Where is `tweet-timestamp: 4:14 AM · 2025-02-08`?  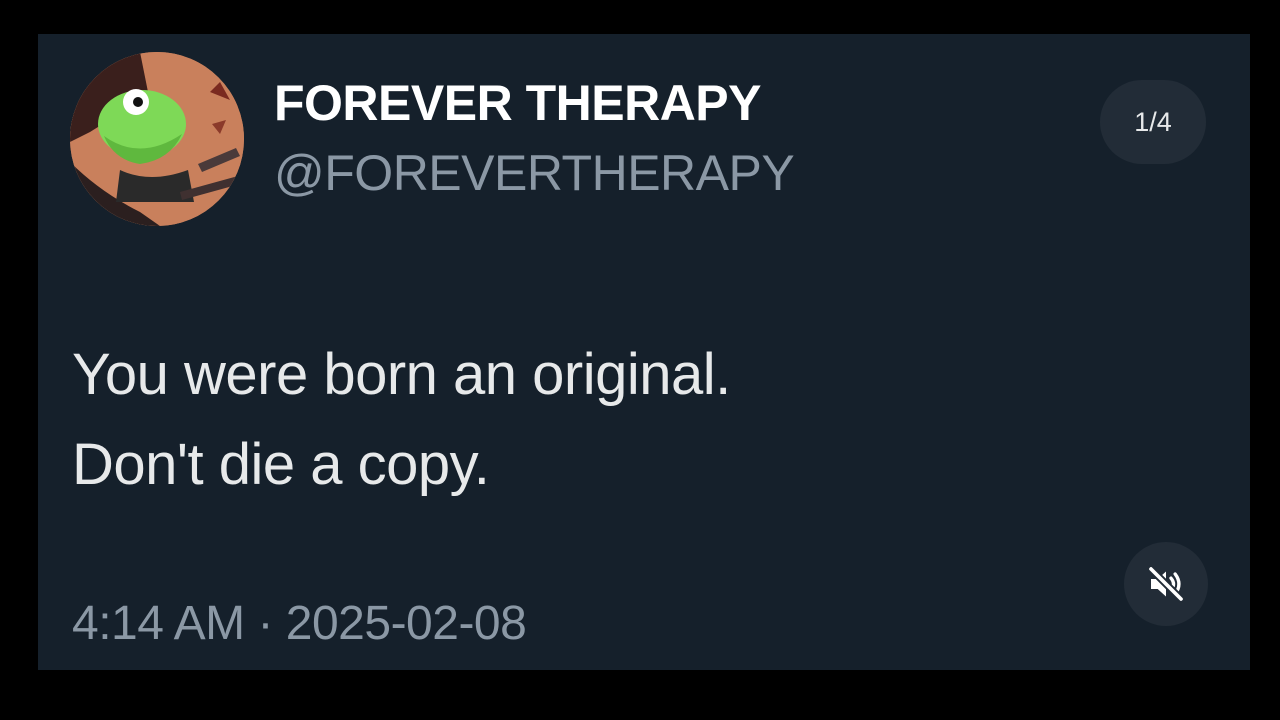 tweet-timestamp: 4:14 AM · 2025-02-08 is located at coordinates (299, 624).